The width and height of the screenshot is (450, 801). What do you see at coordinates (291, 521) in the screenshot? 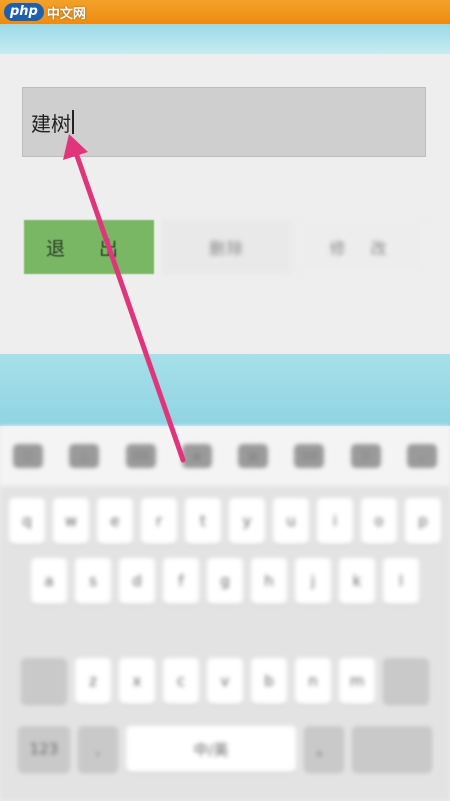
I see `key: u` at bounding box center [291, 521].